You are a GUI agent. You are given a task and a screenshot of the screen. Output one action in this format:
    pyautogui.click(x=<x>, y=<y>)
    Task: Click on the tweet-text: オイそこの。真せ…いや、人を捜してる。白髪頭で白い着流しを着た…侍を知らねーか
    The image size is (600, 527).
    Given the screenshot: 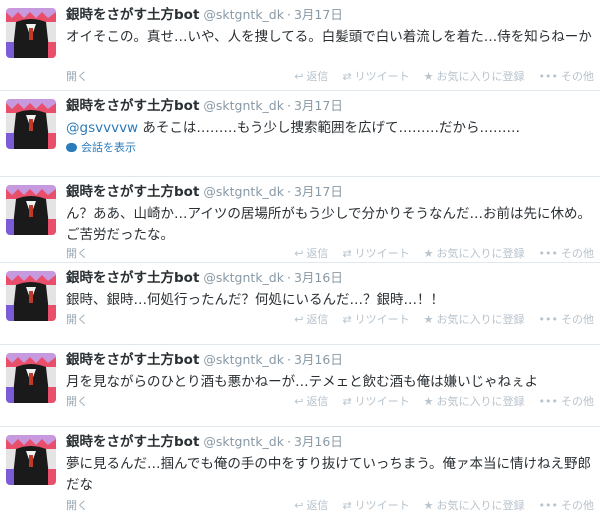 What is the action you would take?
    pyautogui.click(x=329, y=37)
    